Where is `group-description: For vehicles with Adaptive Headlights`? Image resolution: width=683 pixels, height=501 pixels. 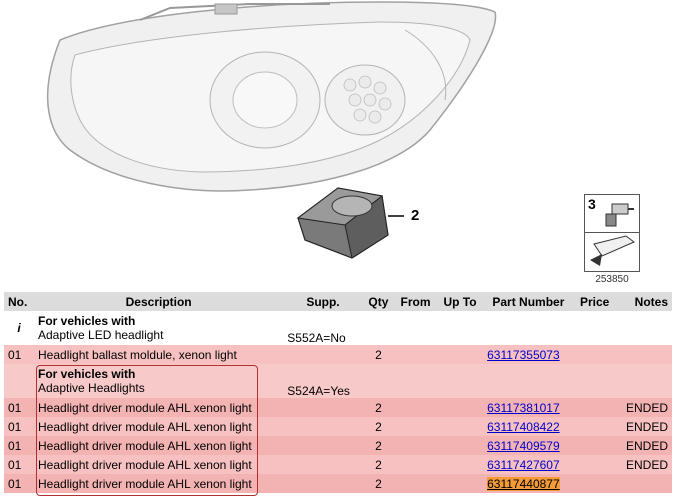 group-description: For vehicles with Adaptive Headlights is located at coordinates (159, 381).